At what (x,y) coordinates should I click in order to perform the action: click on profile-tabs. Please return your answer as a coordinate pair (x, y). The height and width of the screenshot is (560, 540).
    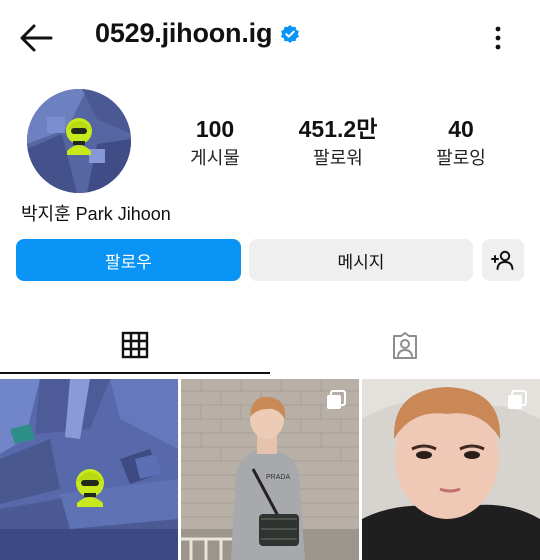
    Looking at the image, I should click on (270, 346).